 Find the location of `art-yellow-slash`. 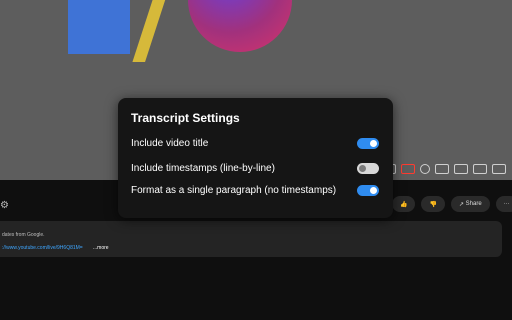

art-yellow-slash is located at coordinates (154, 31).